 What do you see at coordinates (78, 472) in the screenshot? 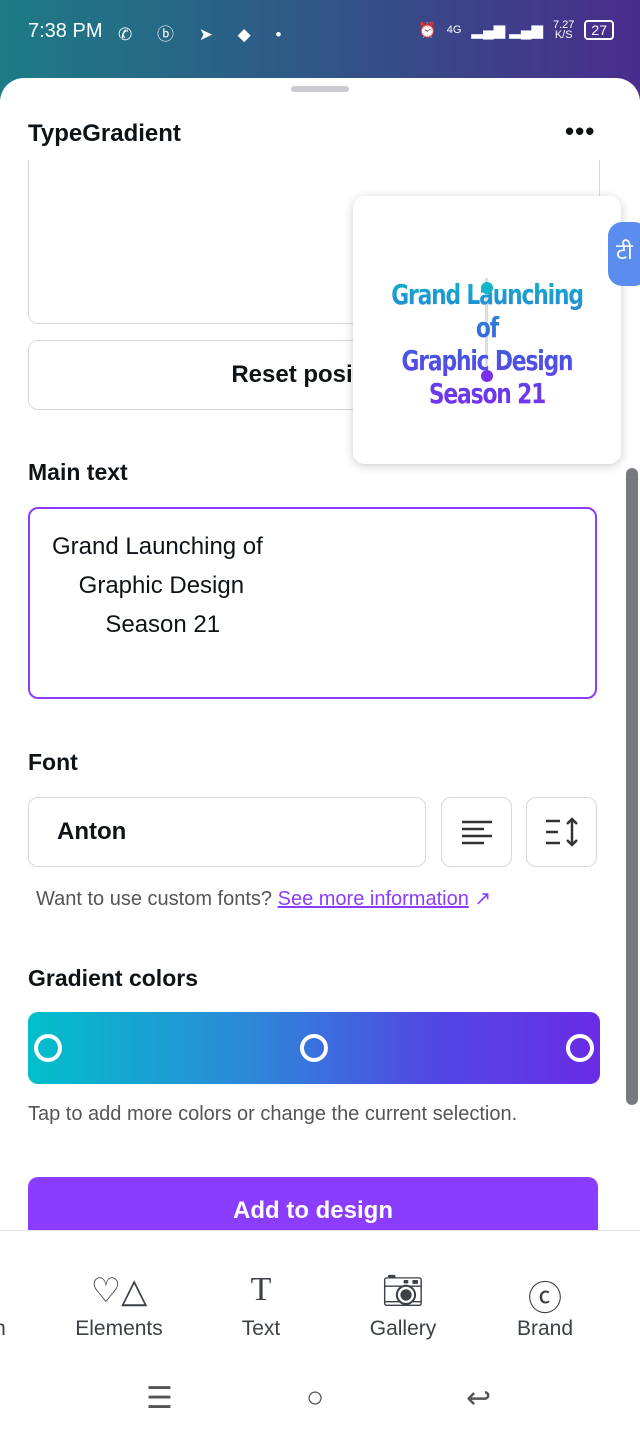
I see `main-text-label: Main text` at bounding box center [78, 472].